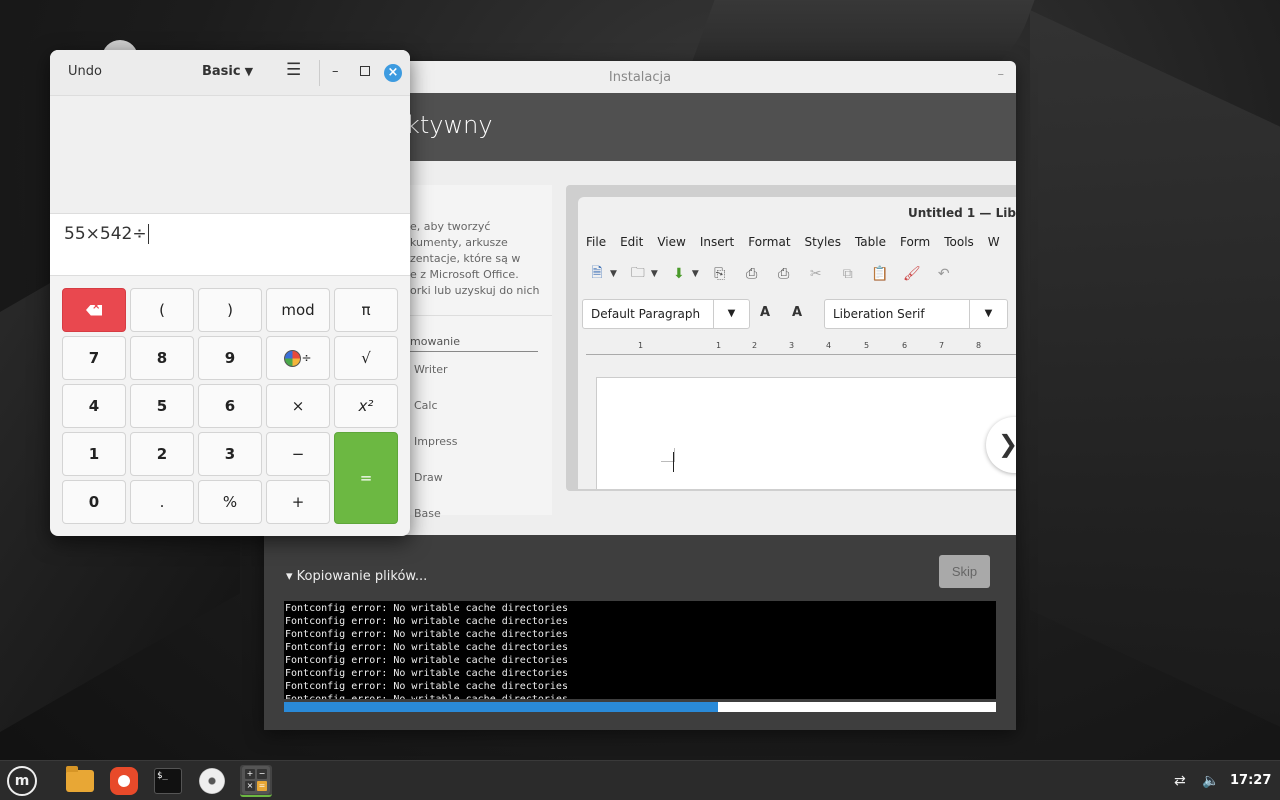  Describe the element at coordinates (298, 406) in the screenshot. I see `multiply-button: ×` at that location.